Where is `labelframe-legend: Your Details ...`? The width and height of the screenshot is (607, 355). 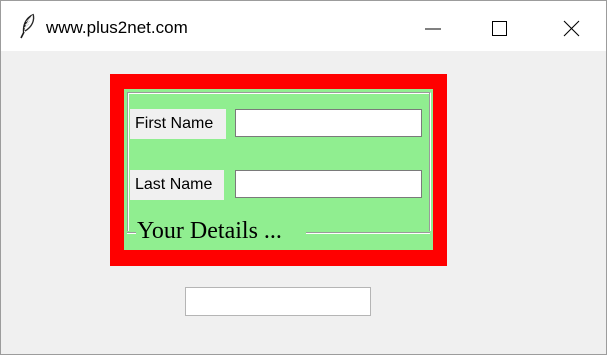
labelframe-legend: Your Details ... is located at coordinates (209, 231).